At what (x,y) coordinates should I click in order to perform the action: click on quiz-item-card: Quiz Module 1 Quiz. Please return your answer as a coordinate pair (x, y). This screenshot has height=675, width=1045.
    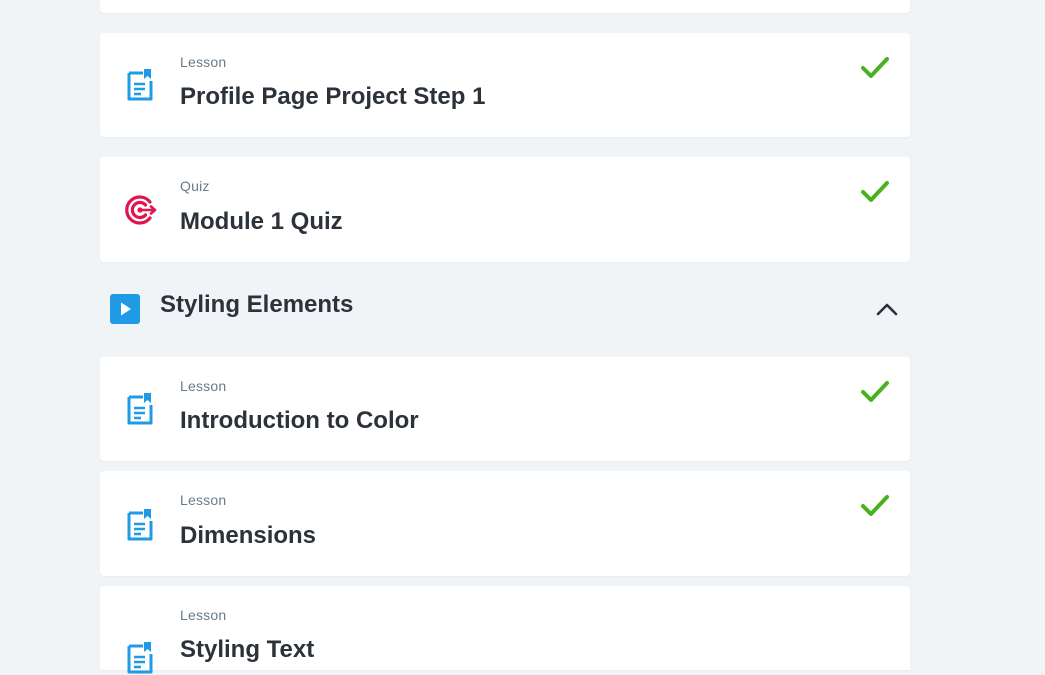
    Looking at the image, I should click on (505, 209).